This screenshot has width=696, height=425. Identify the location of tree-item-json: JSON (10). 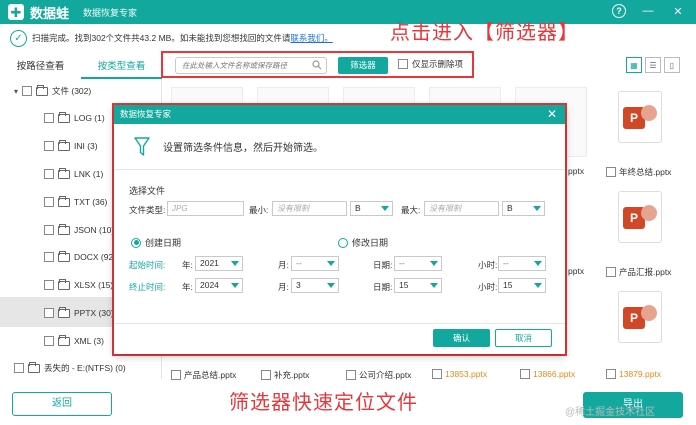
(79, 230).